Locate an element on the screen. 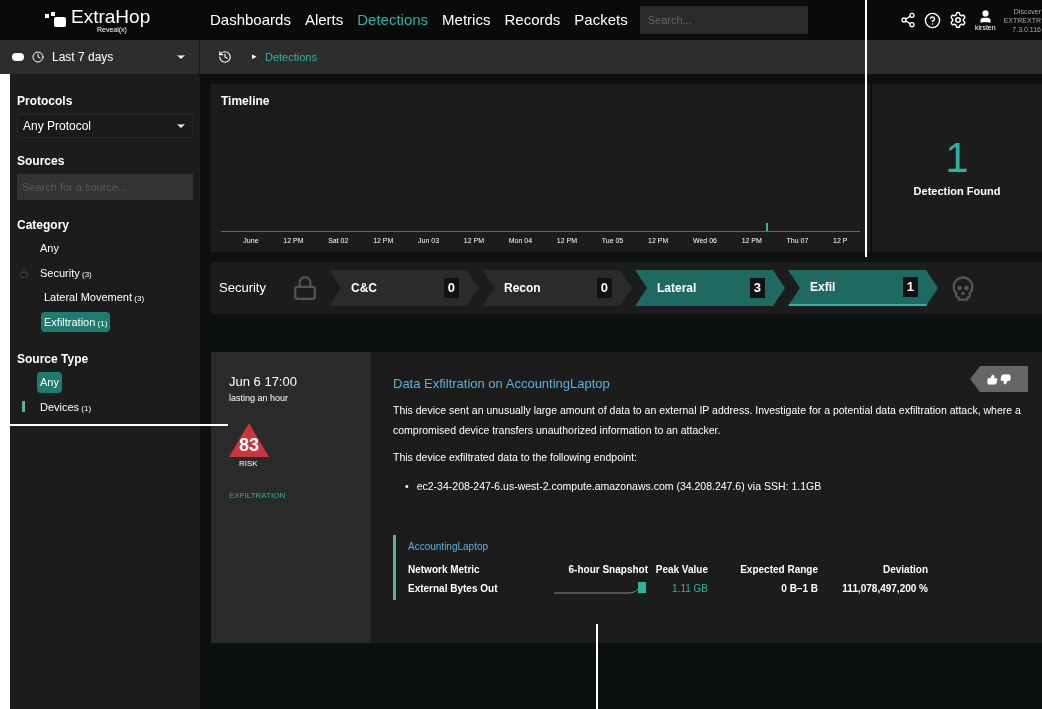 This screenshot has height=709, width=1042. protocol-dropdown: Any Protocol is located at coordinates (105, 126).